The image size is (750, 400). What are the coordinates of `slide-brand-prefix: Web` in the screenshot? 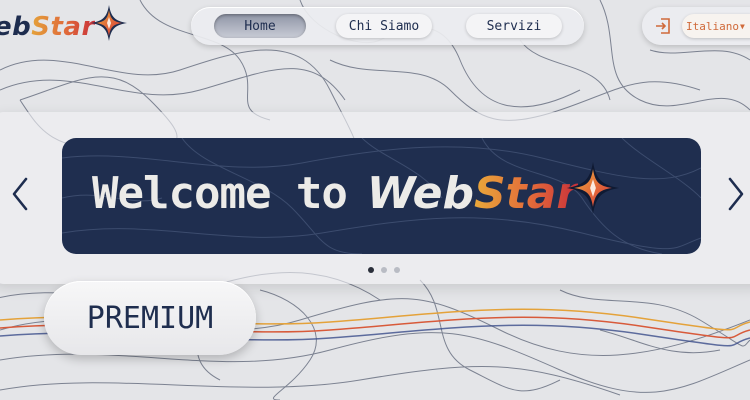 It's located at (420, 193).